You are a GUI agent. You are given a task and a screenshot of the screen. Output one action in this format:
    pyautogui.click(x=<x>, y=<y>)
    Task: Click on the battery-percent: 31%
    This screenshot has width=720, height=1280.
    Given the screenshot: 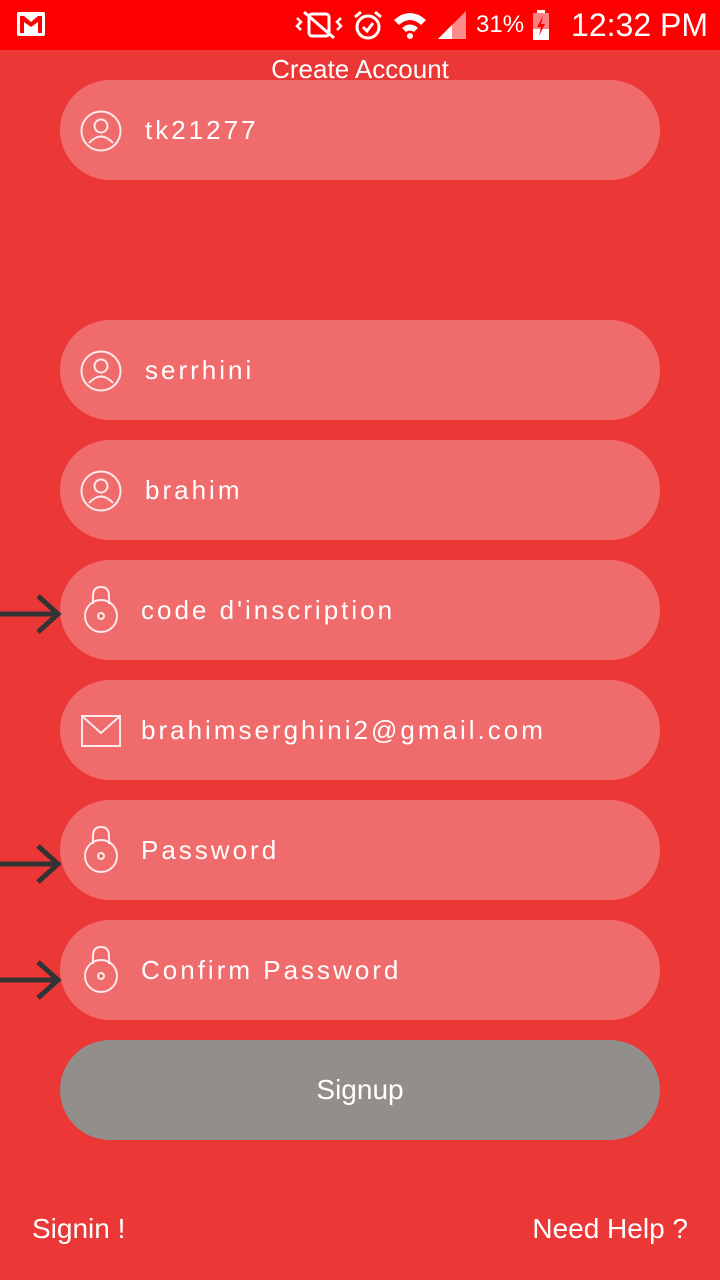 What is the action you would take?
    pyautogui.click(x=500, y=24)
    